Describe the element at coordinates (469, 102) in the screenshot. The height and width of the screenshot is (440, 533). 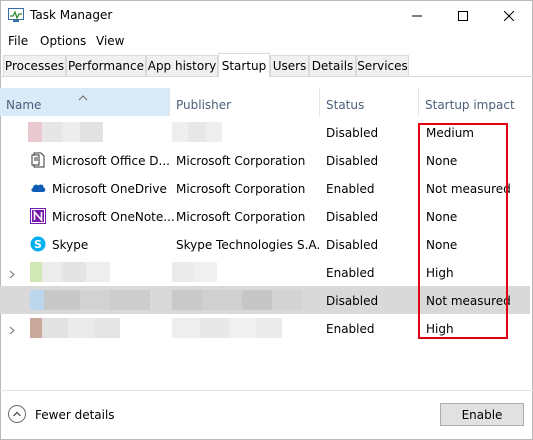
I see `column-header-startup-impact: Startup impact` at that location.